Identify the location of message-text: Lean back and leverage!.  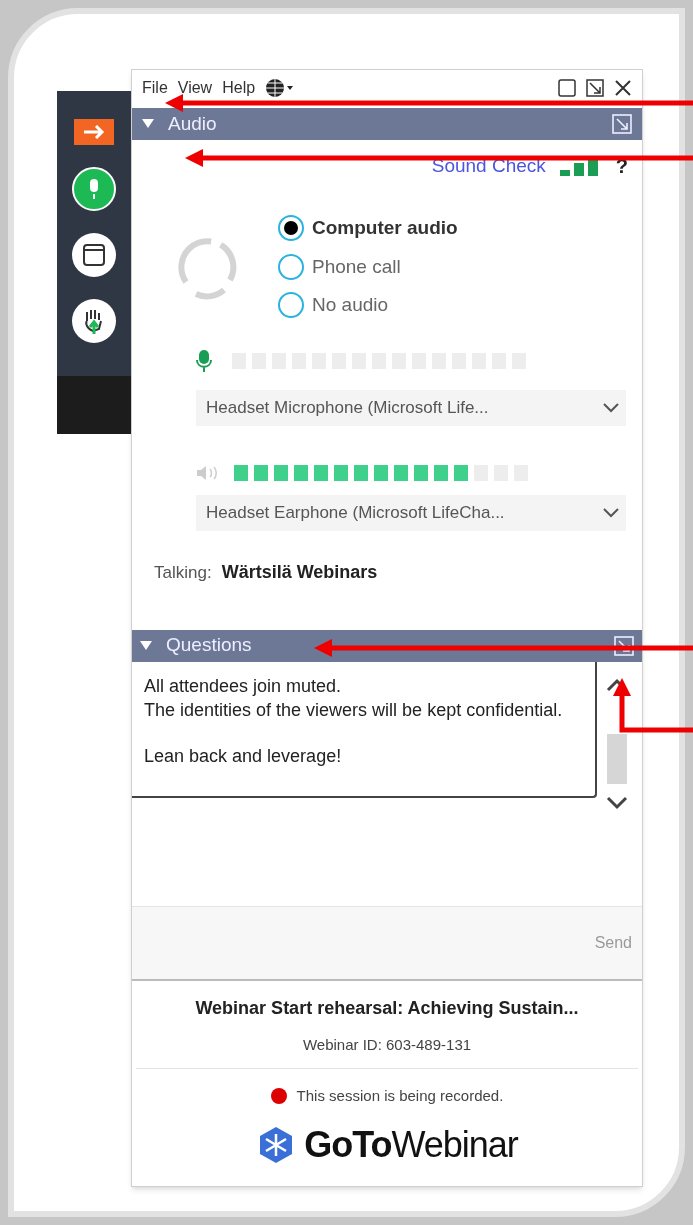
(243, 756).